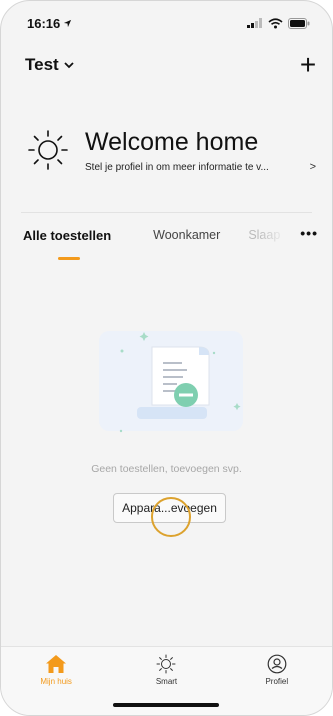 This screenshot has width=333, height=716. I want to click on add-button: +, so click(308, 65).